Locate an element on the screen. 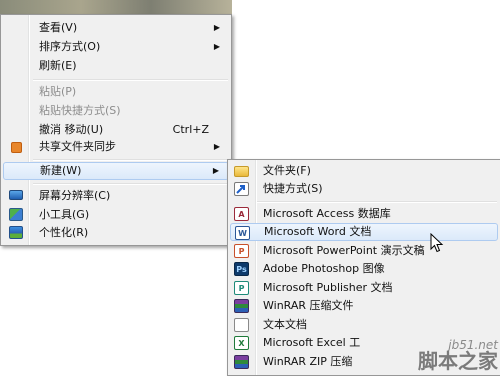 This screenshot has width=500, height=376. menu-item-label: 文件夹(F) is located at coordinates (287, 170).